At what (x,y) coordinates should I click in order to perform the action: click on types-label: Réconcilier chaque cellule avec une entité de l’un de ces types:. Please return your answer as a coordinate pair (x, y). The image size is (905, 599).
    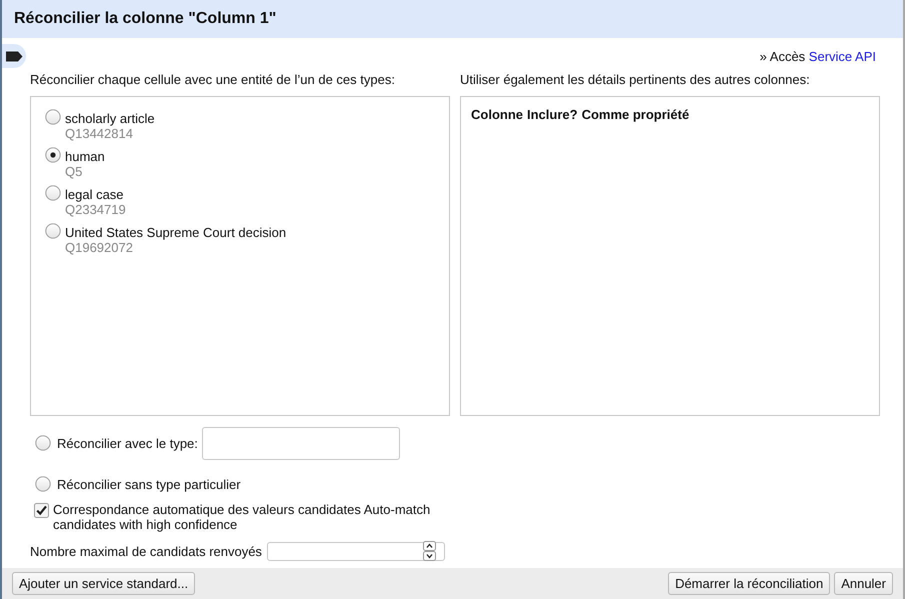
    Looking at the image, I should click on (213, 80).